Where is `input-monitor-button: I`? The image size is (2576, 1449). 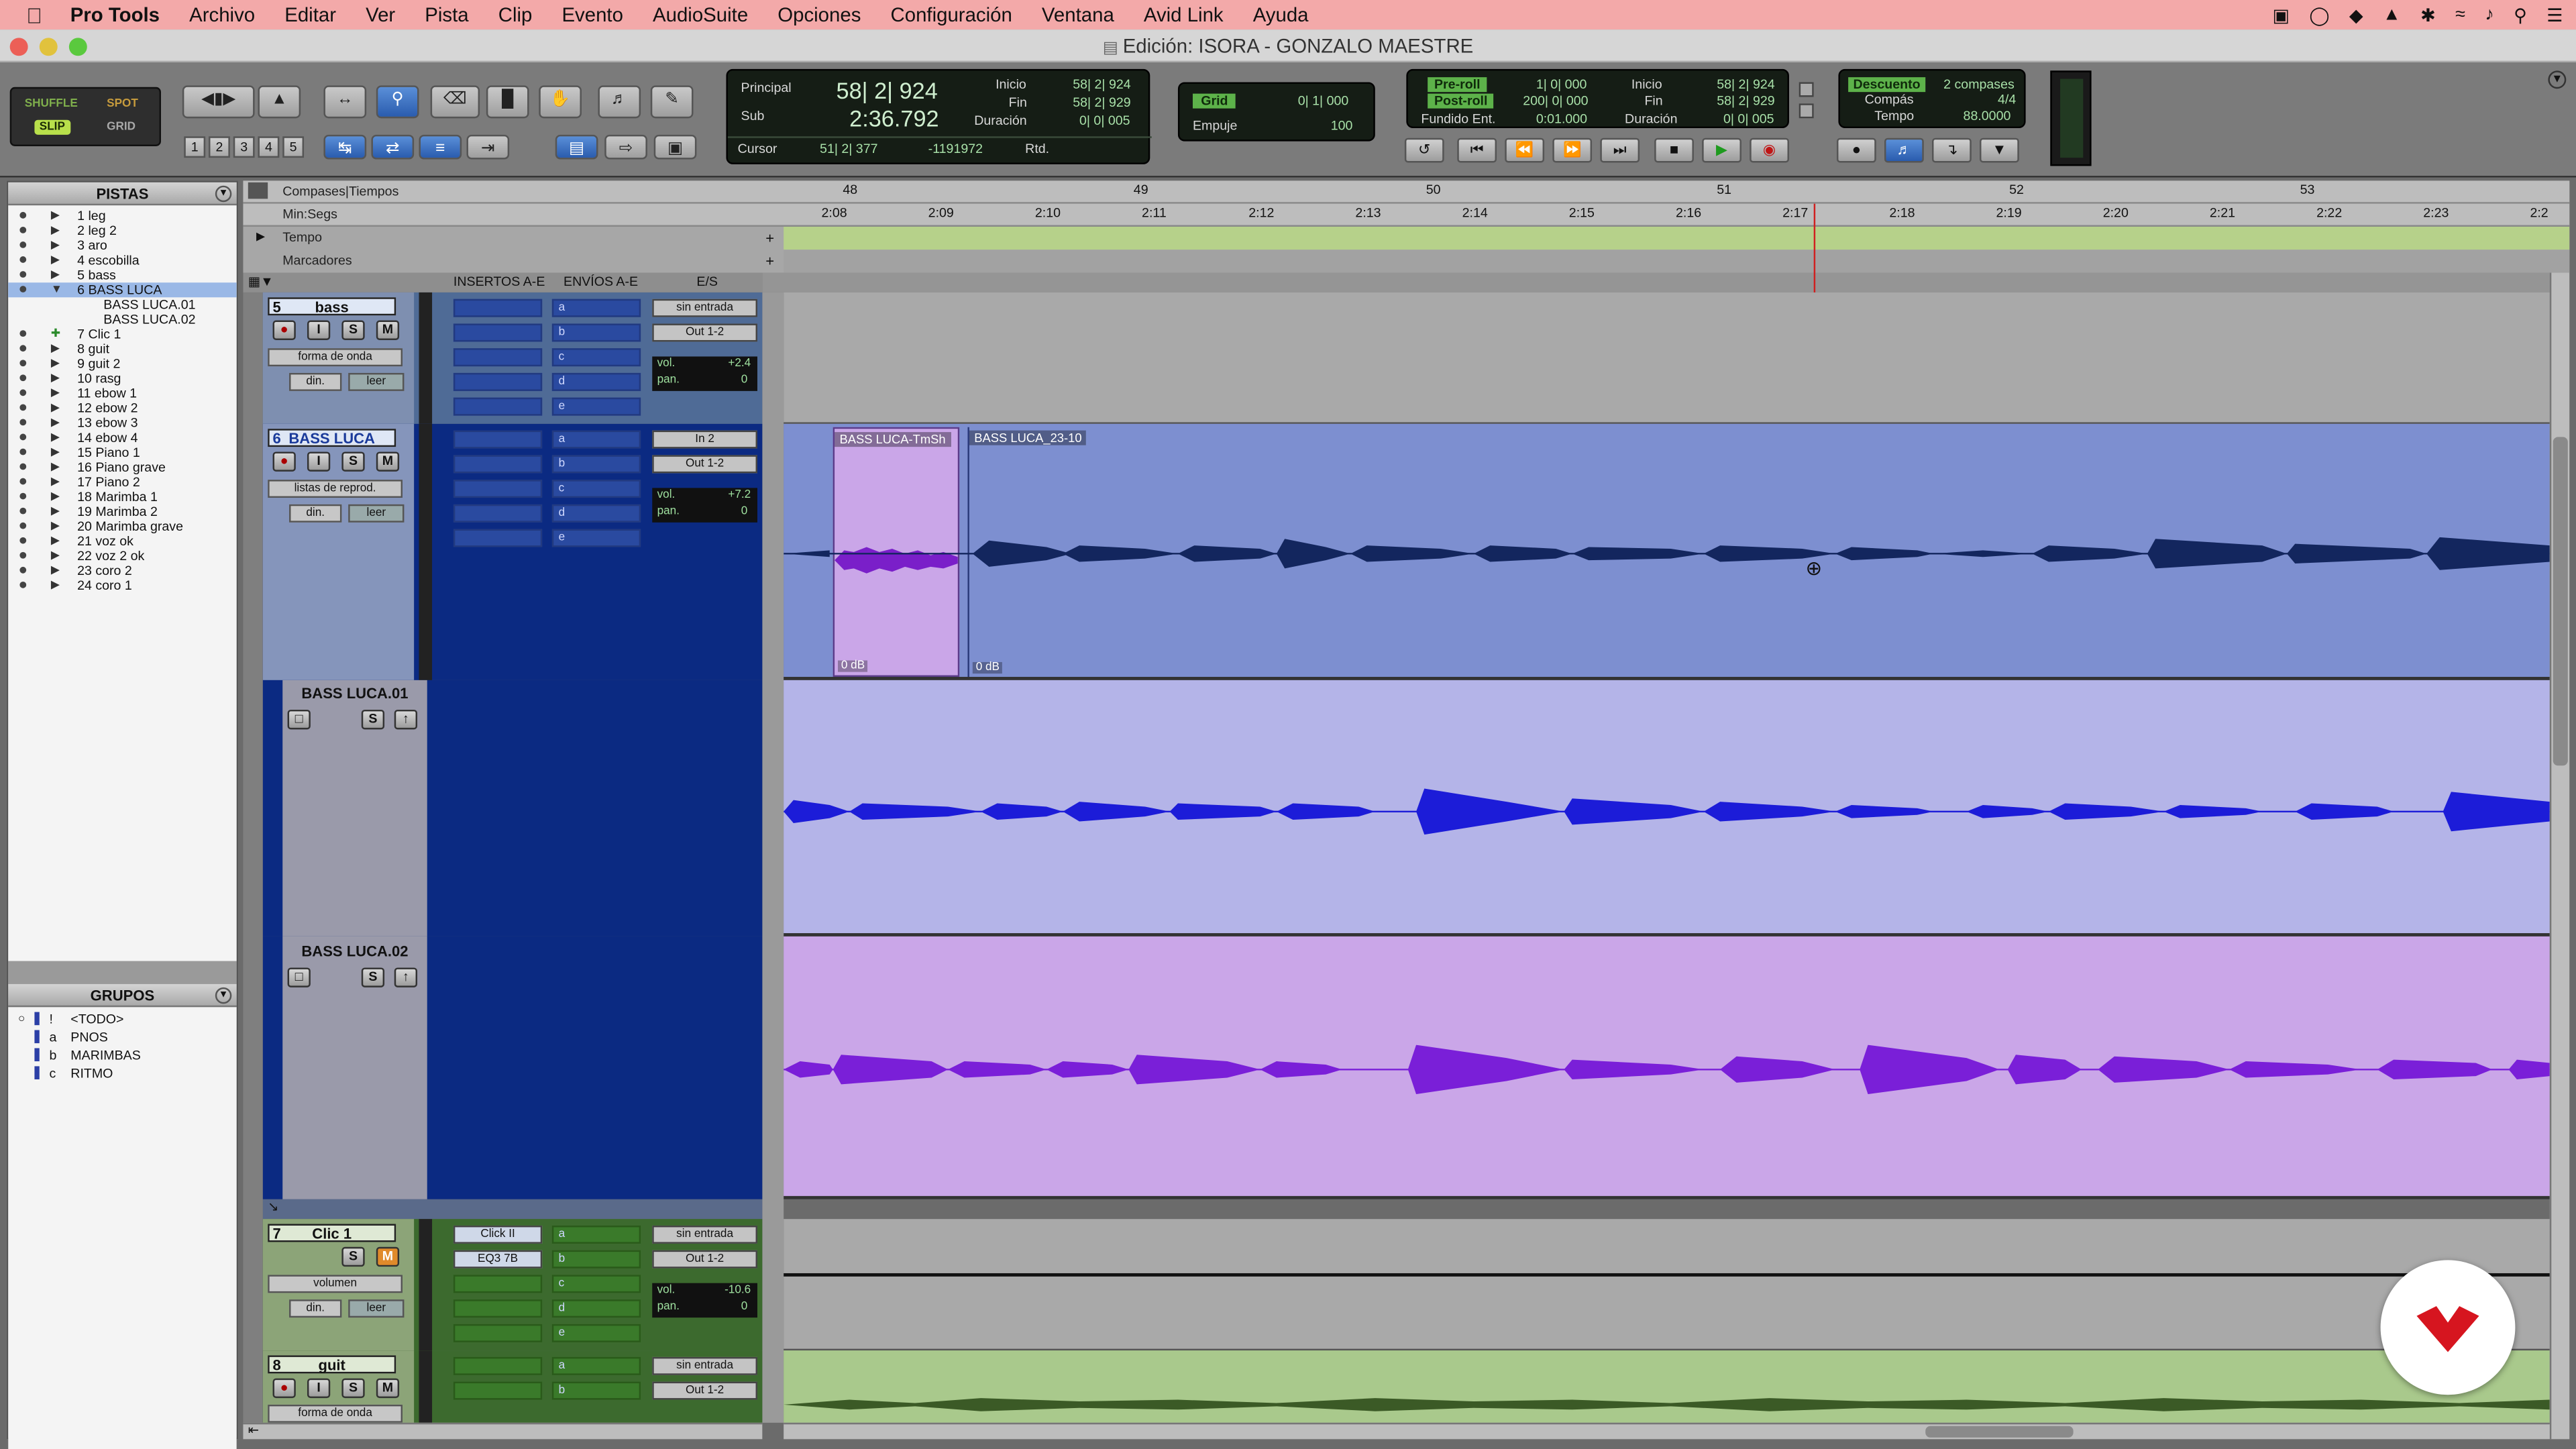 input-monitor-button: I is located at coordinates (319, 461).